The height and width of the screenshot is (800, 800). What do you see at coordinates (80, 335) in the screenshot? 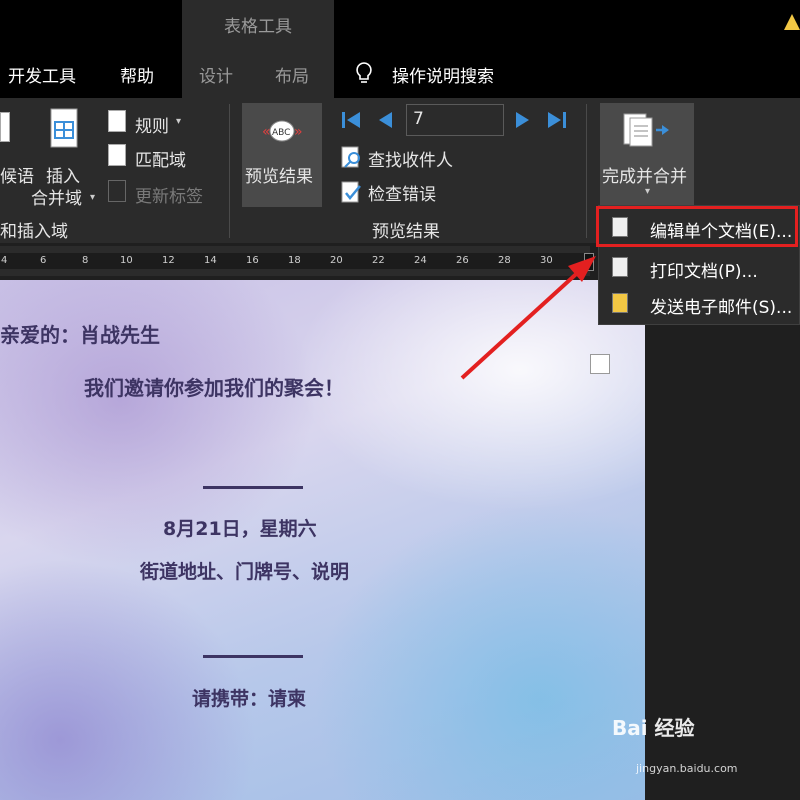
I see `greeting-line-text: 亲爱的：肖战先生` at bounding box center [80, 335].